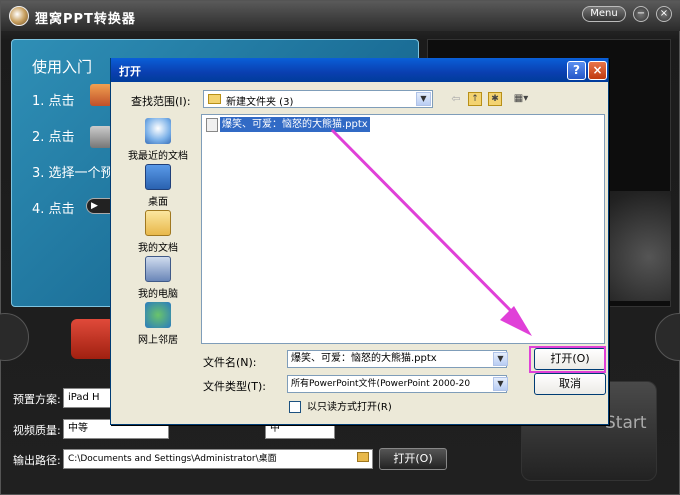 This screenshot has width=680, height=495. I want to click on dialog-titlebar: 打开 ? ×, so click(359, 70).